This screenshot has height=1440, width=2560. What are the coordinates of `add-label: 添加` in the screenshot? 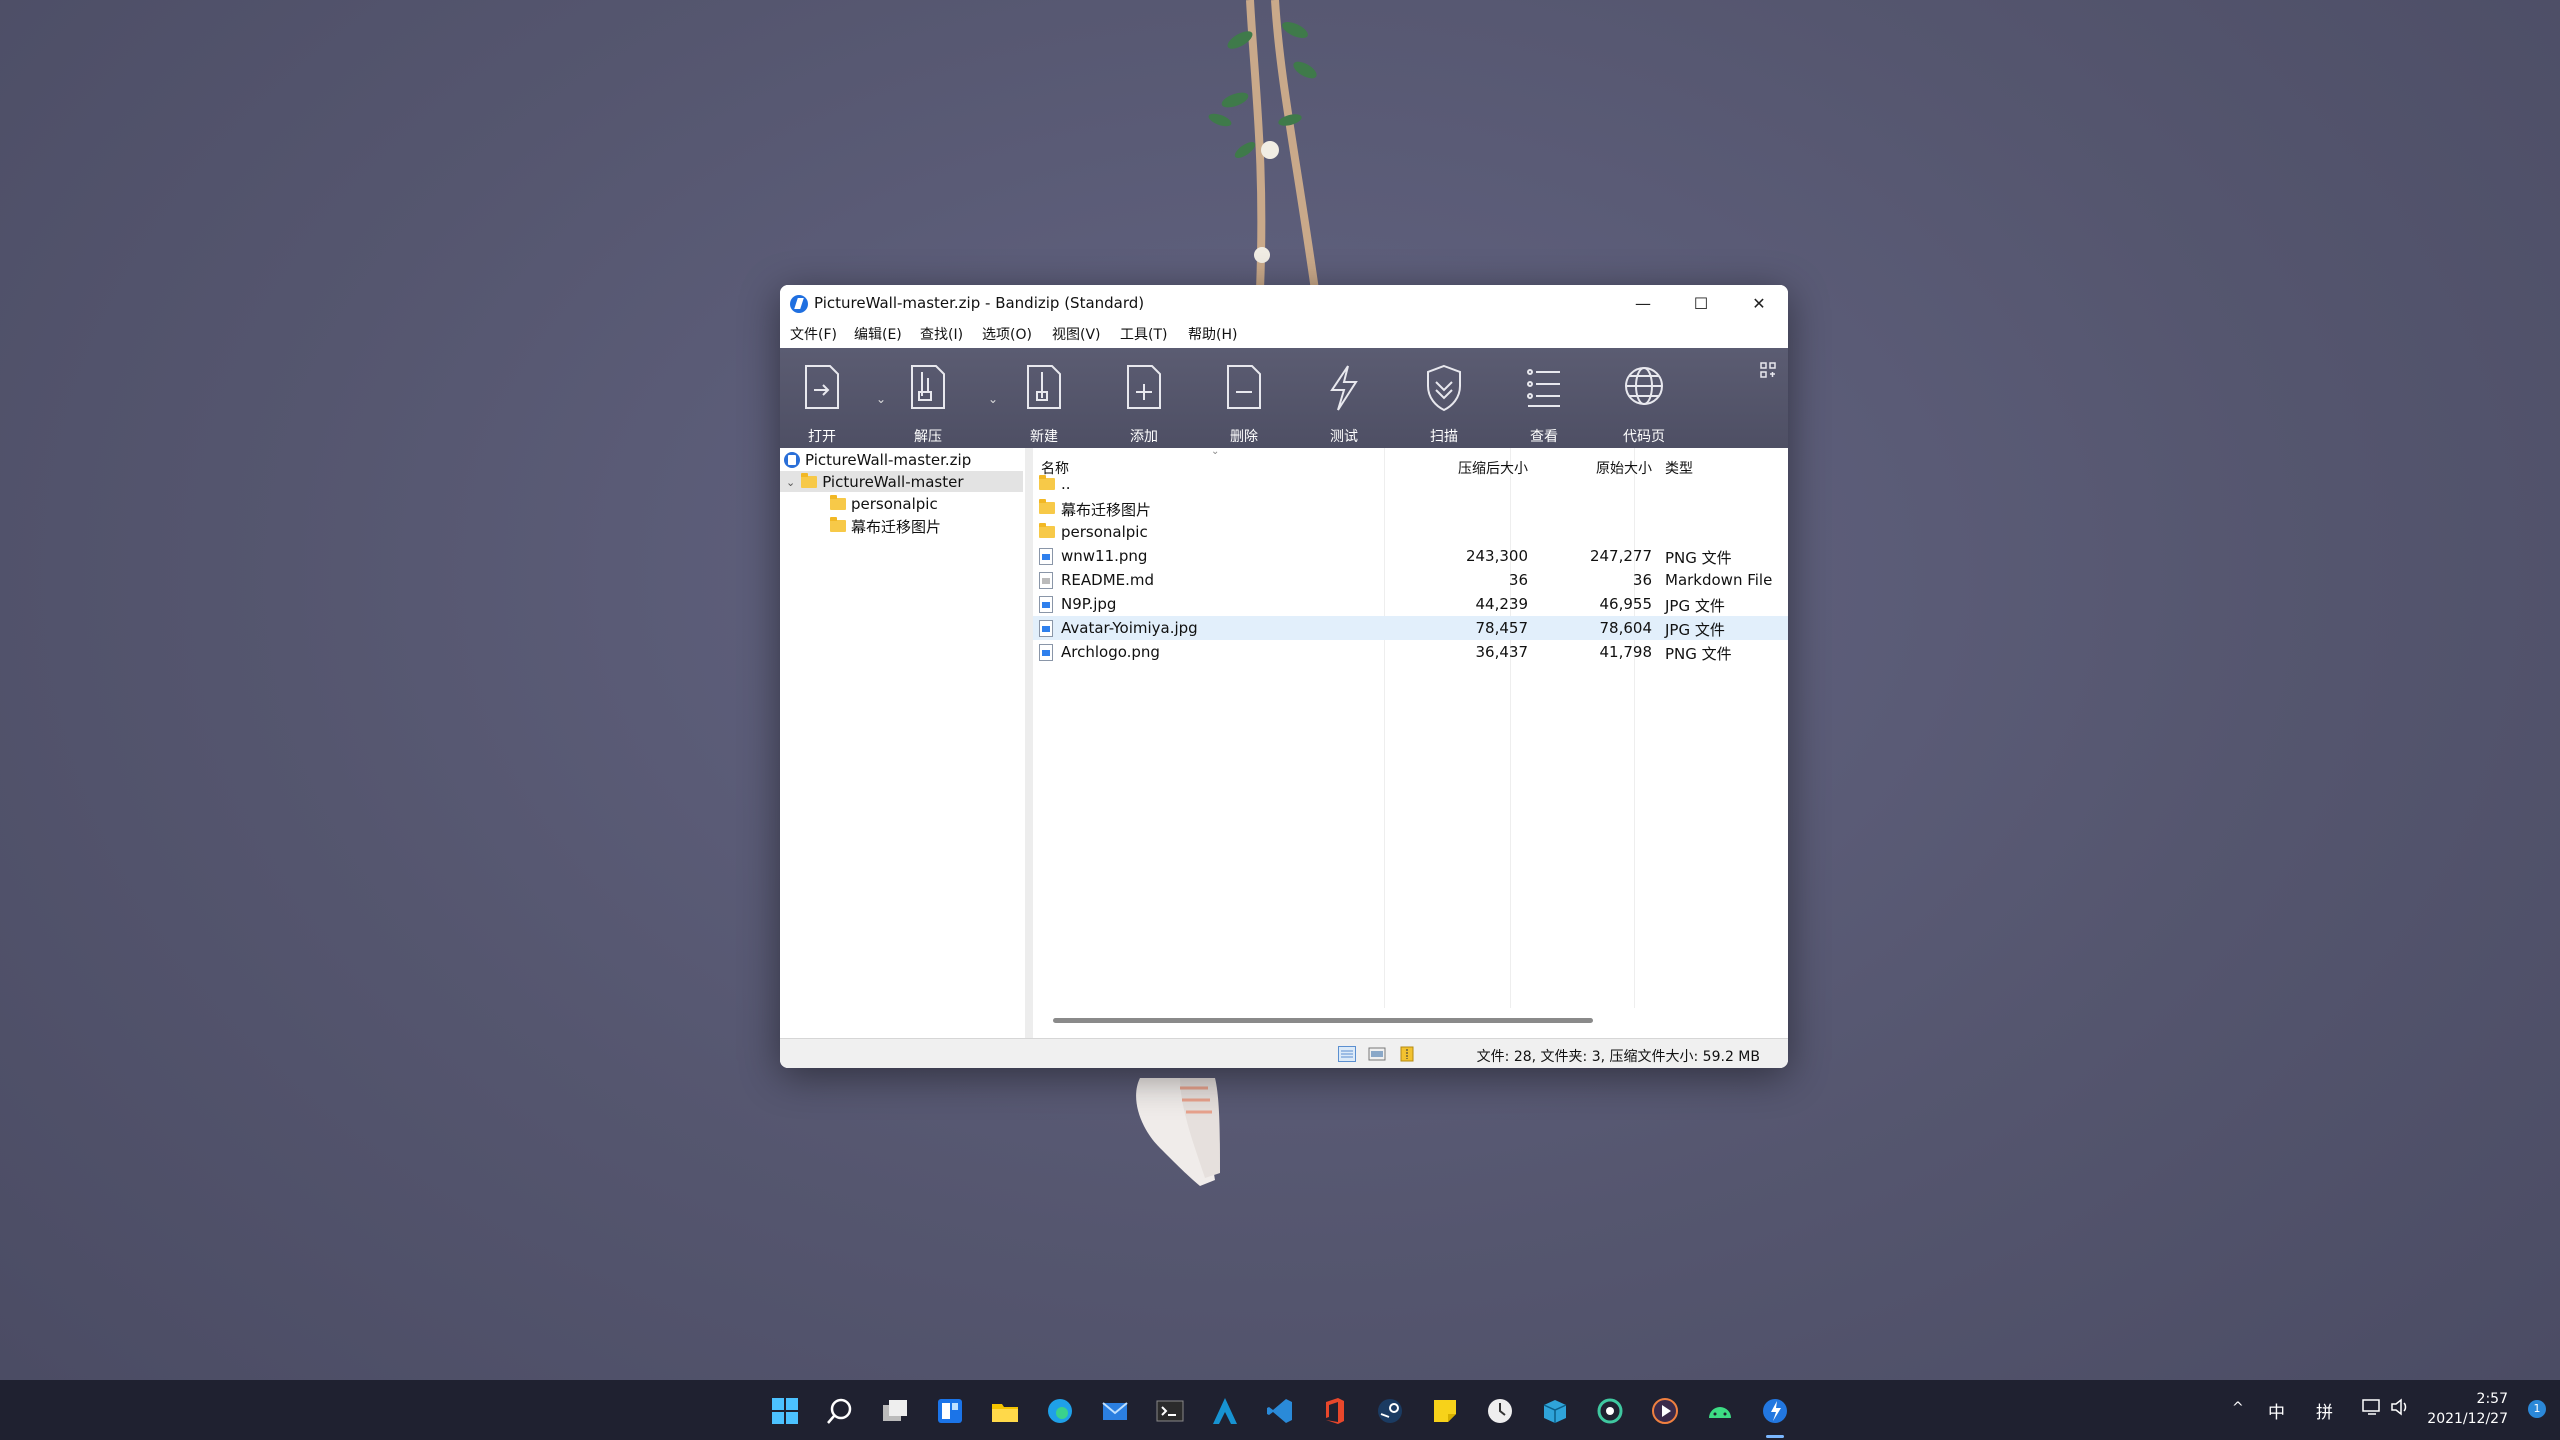 It's located at (1144, 437).